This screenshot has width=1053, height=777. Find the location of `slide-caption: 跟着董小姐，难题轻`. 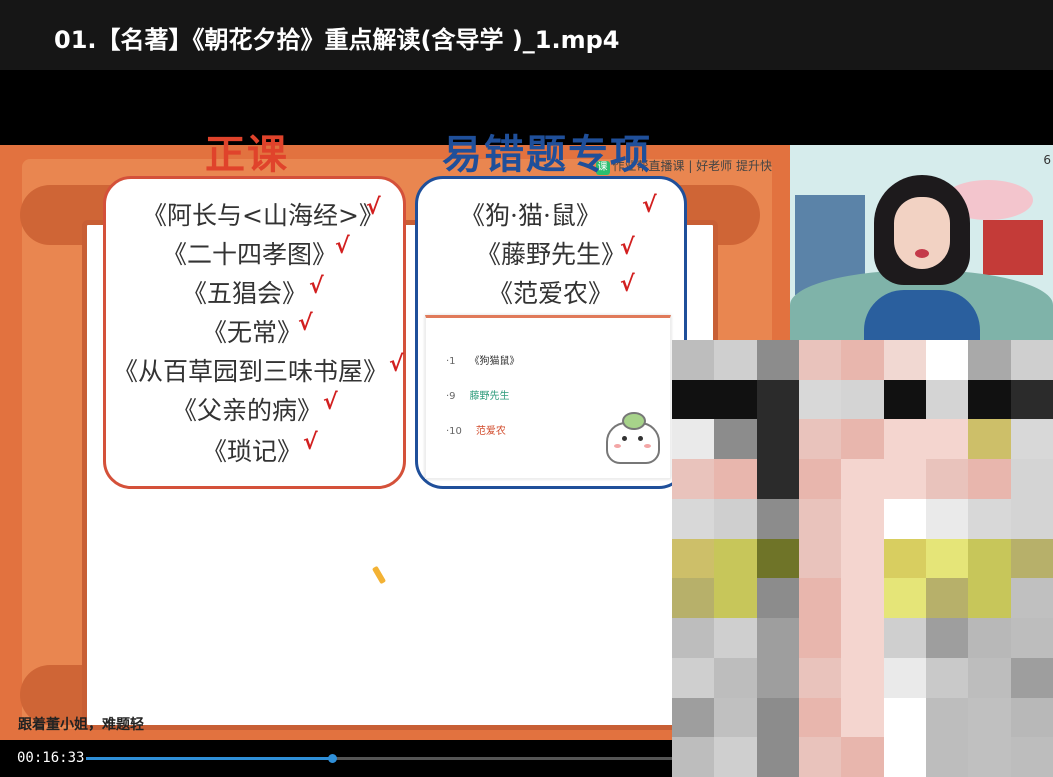

slide-caption: 跟着董小姐，难题轻 is located at coordinates (150, 725).